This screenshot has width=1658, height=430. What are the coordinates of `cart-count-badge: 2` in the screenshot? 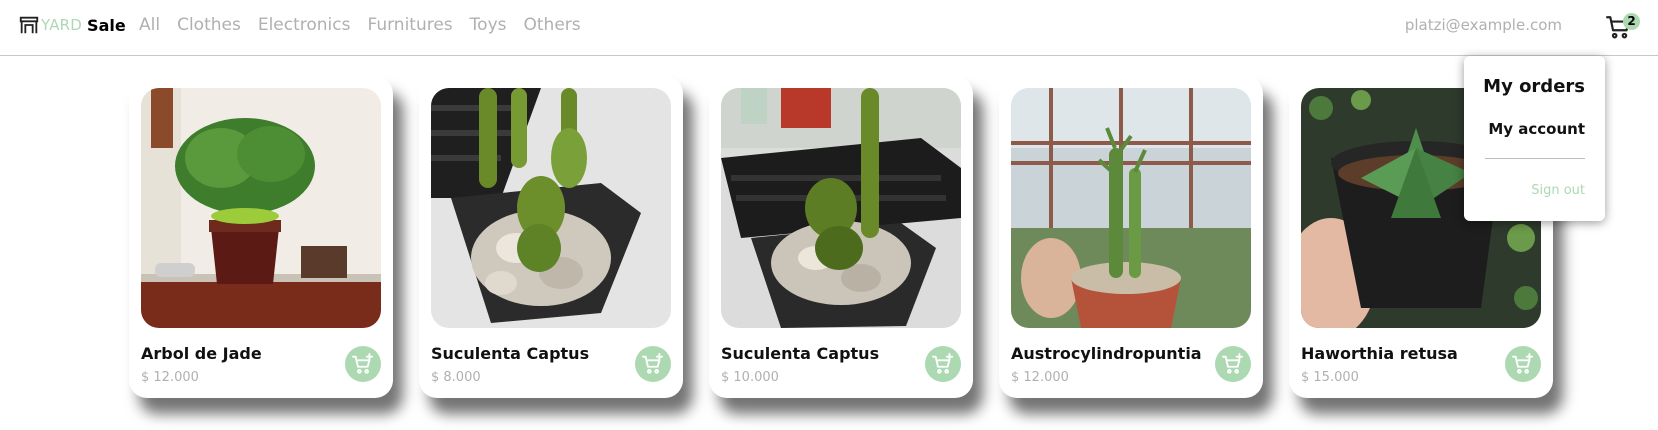 It's located at (1631, 21).